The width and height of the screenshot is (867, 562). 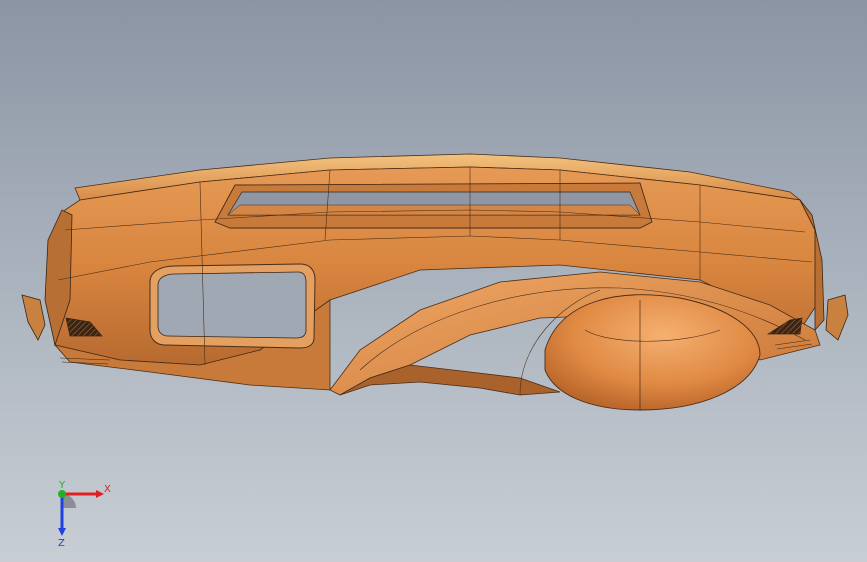 What do you see at coordinates (62, 485) in the screenshot?
I see `y-axis-label: Y` at bounding box center [62, 485].